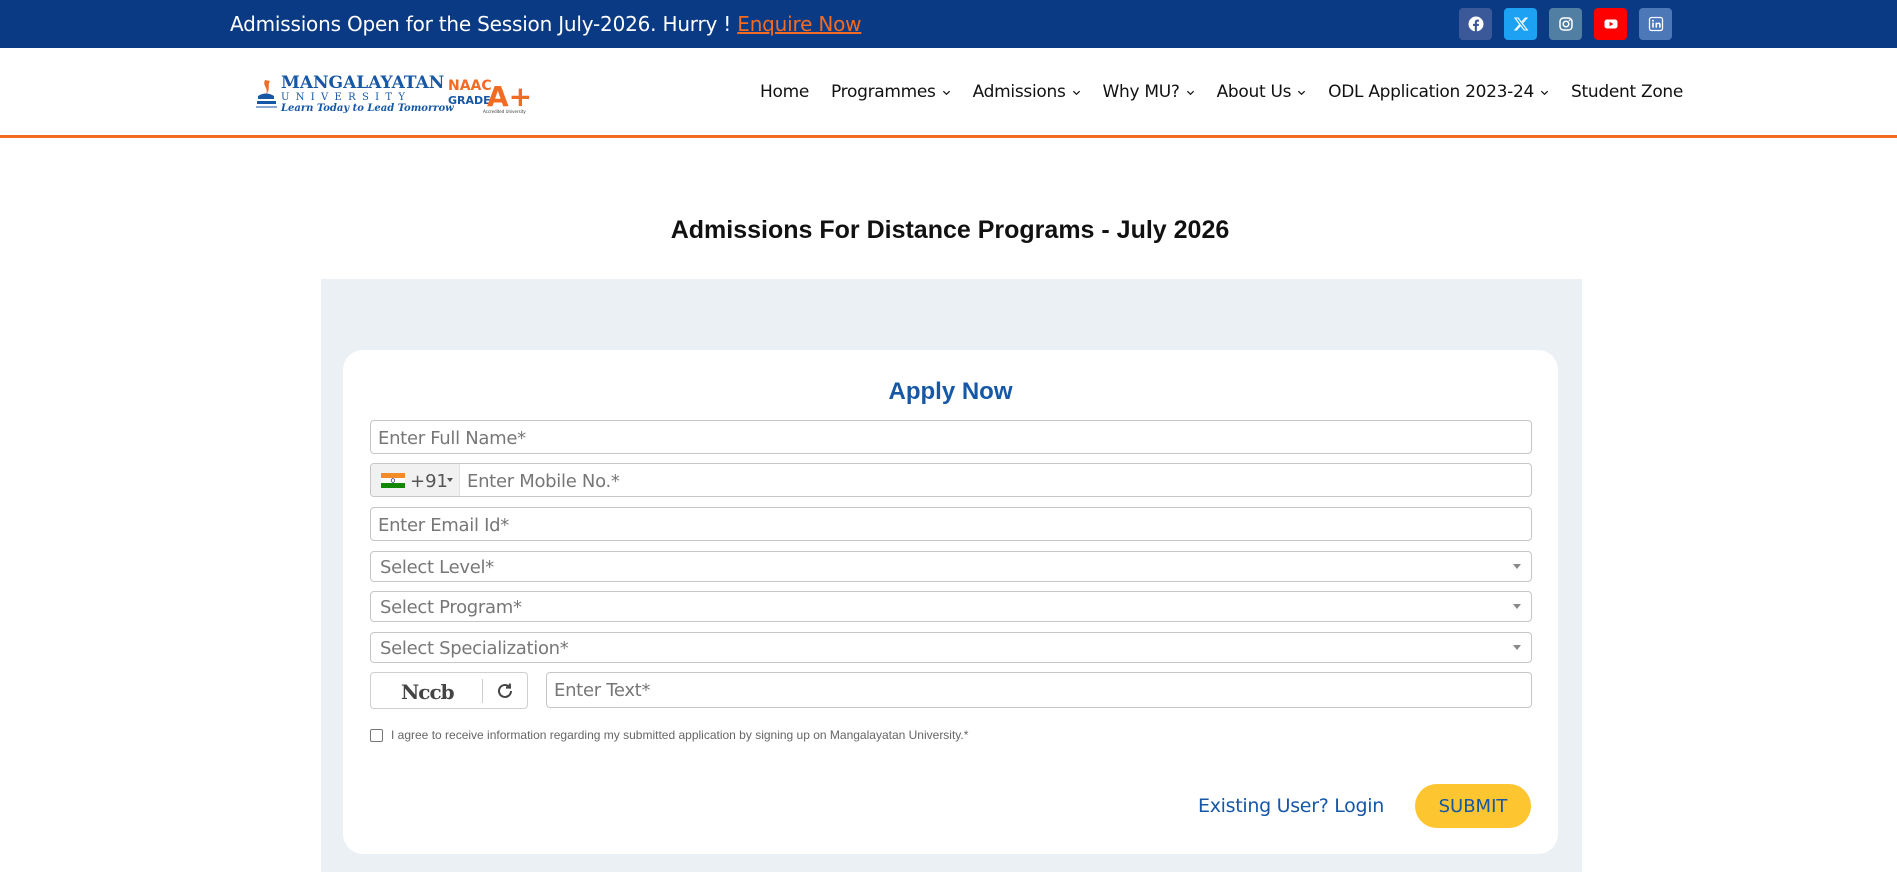 This screenshot has height=872, width=1897. Describe the element at coordinates (951, 524) in the screenshot. I see `email-input: Enter Email Id*` at that location.